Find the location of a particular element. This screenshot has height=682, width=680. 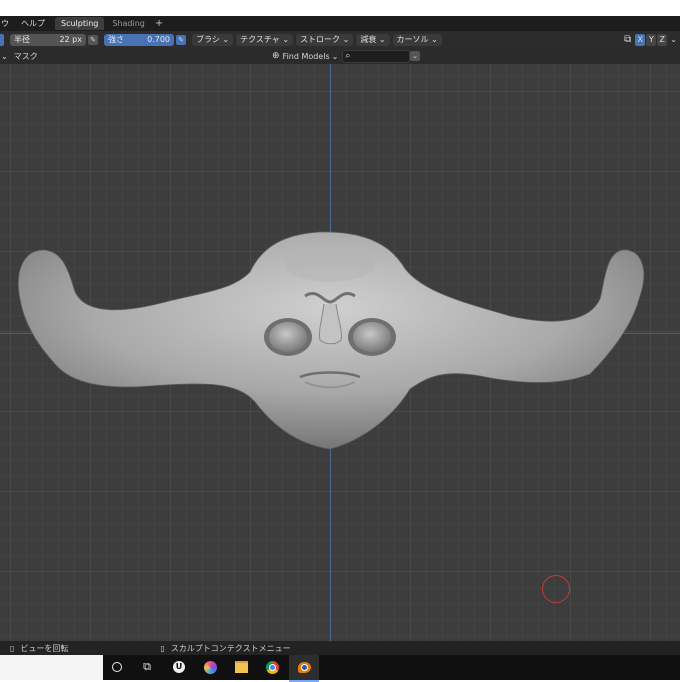

mask-menu: マスク is located at coordinates (26, 56).